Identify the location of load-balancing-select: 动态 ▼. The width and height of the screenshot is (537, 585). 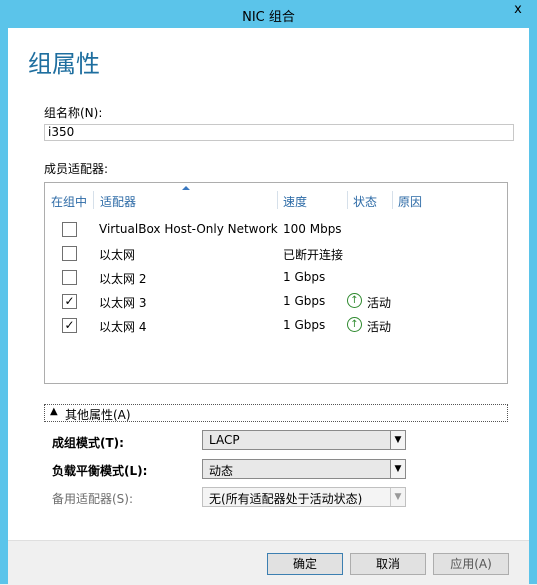
(304, 469).